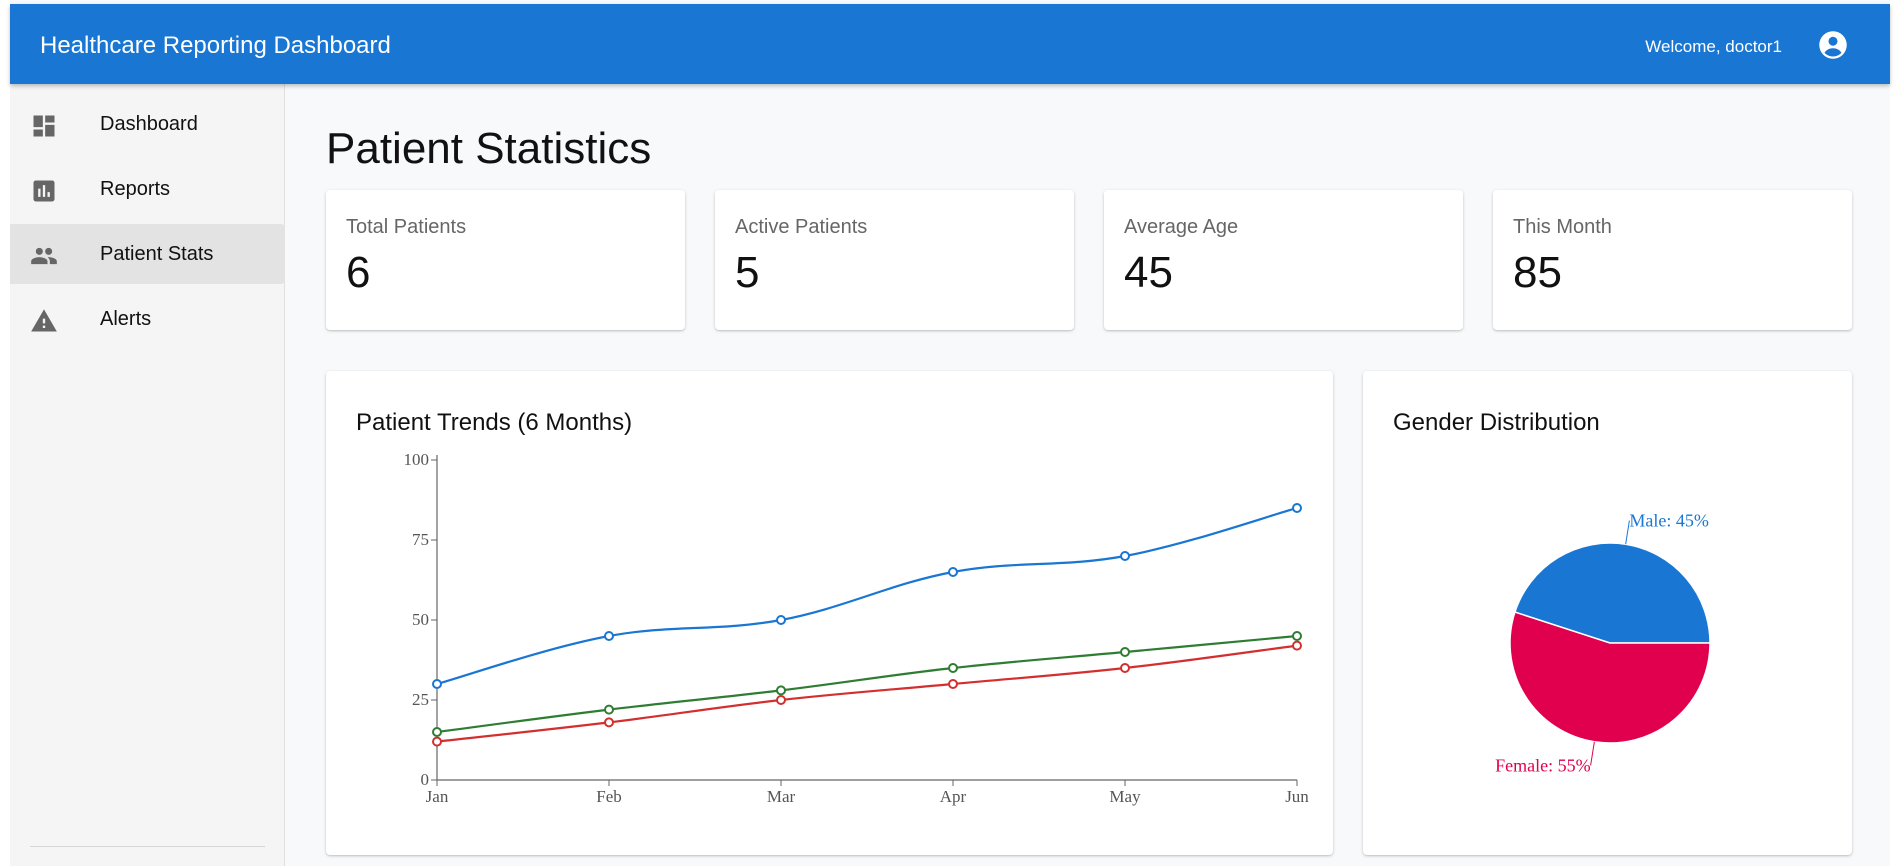  Describe the element at coordinates (358, 272) in the screenshot. I see `stat-value: 6` at that location.